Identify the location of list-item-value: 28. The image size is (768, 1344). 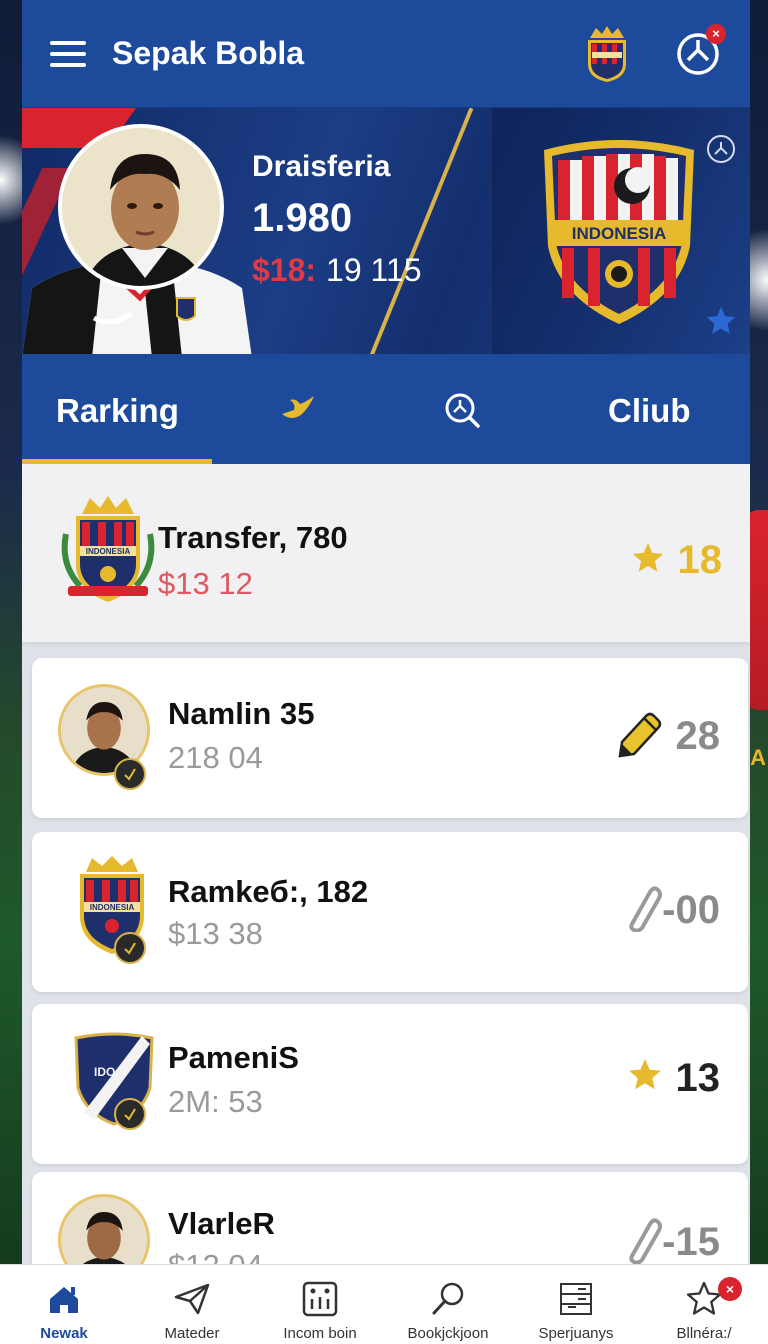
(698, 736).